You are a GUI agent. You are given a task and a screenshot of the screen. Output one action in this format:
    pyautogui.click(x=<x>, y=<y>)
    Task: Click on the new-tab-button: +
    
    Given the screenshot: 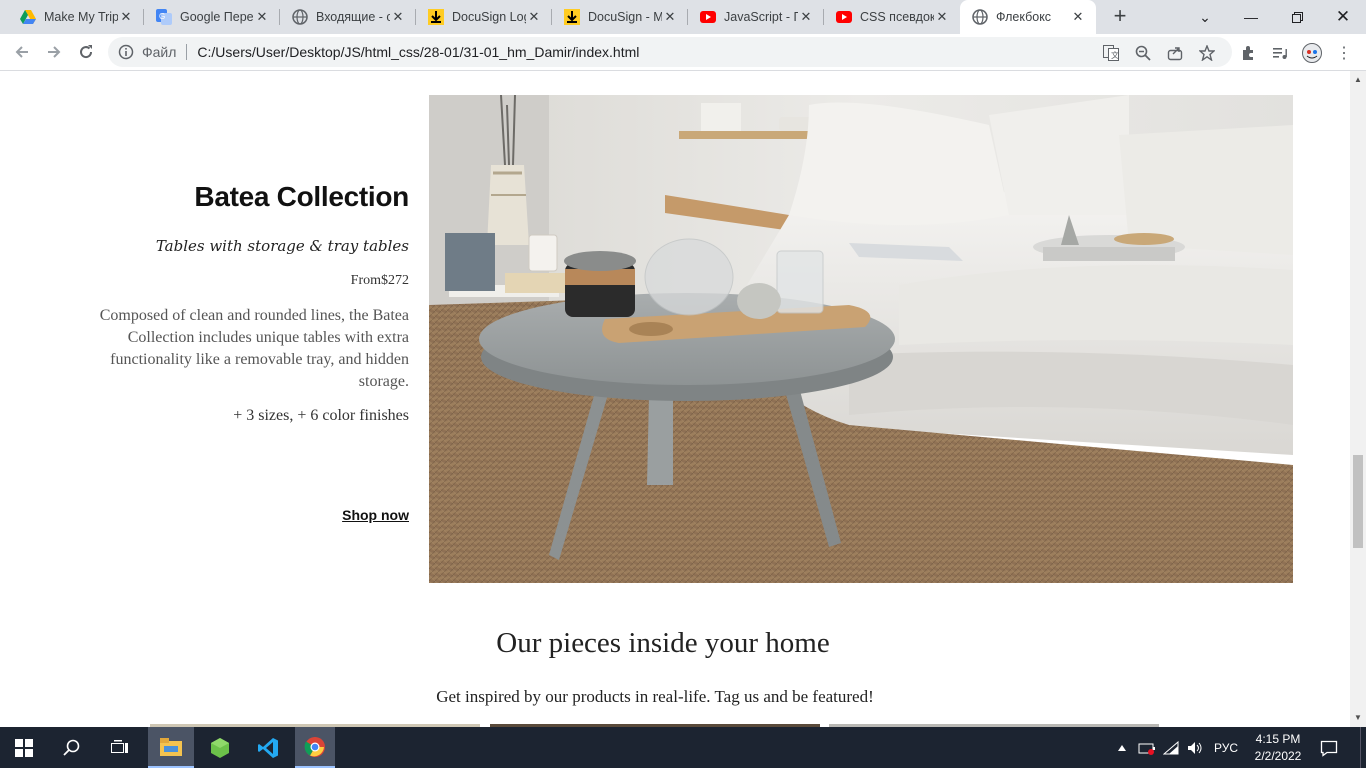 What is the action you would take?
    pyautogui.click(x=1120, y=17)
    